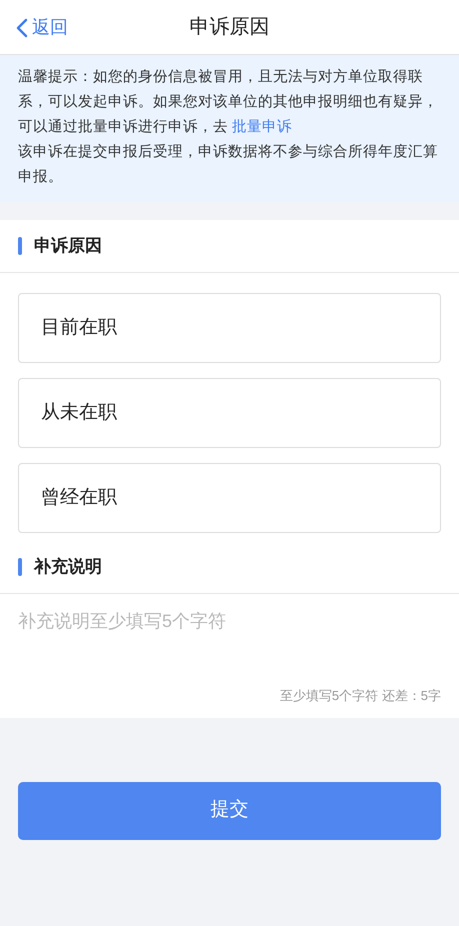  What do you see at coordinates (68, 567) in the screenshot?
I see `section-title: 补充说明` at bounding box center [68, 567].